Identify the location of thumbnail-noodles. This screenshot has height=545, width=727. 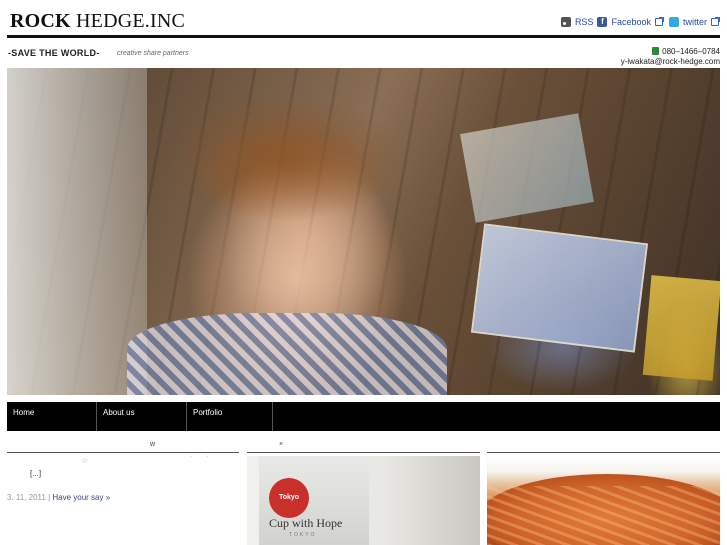
(603, 515).